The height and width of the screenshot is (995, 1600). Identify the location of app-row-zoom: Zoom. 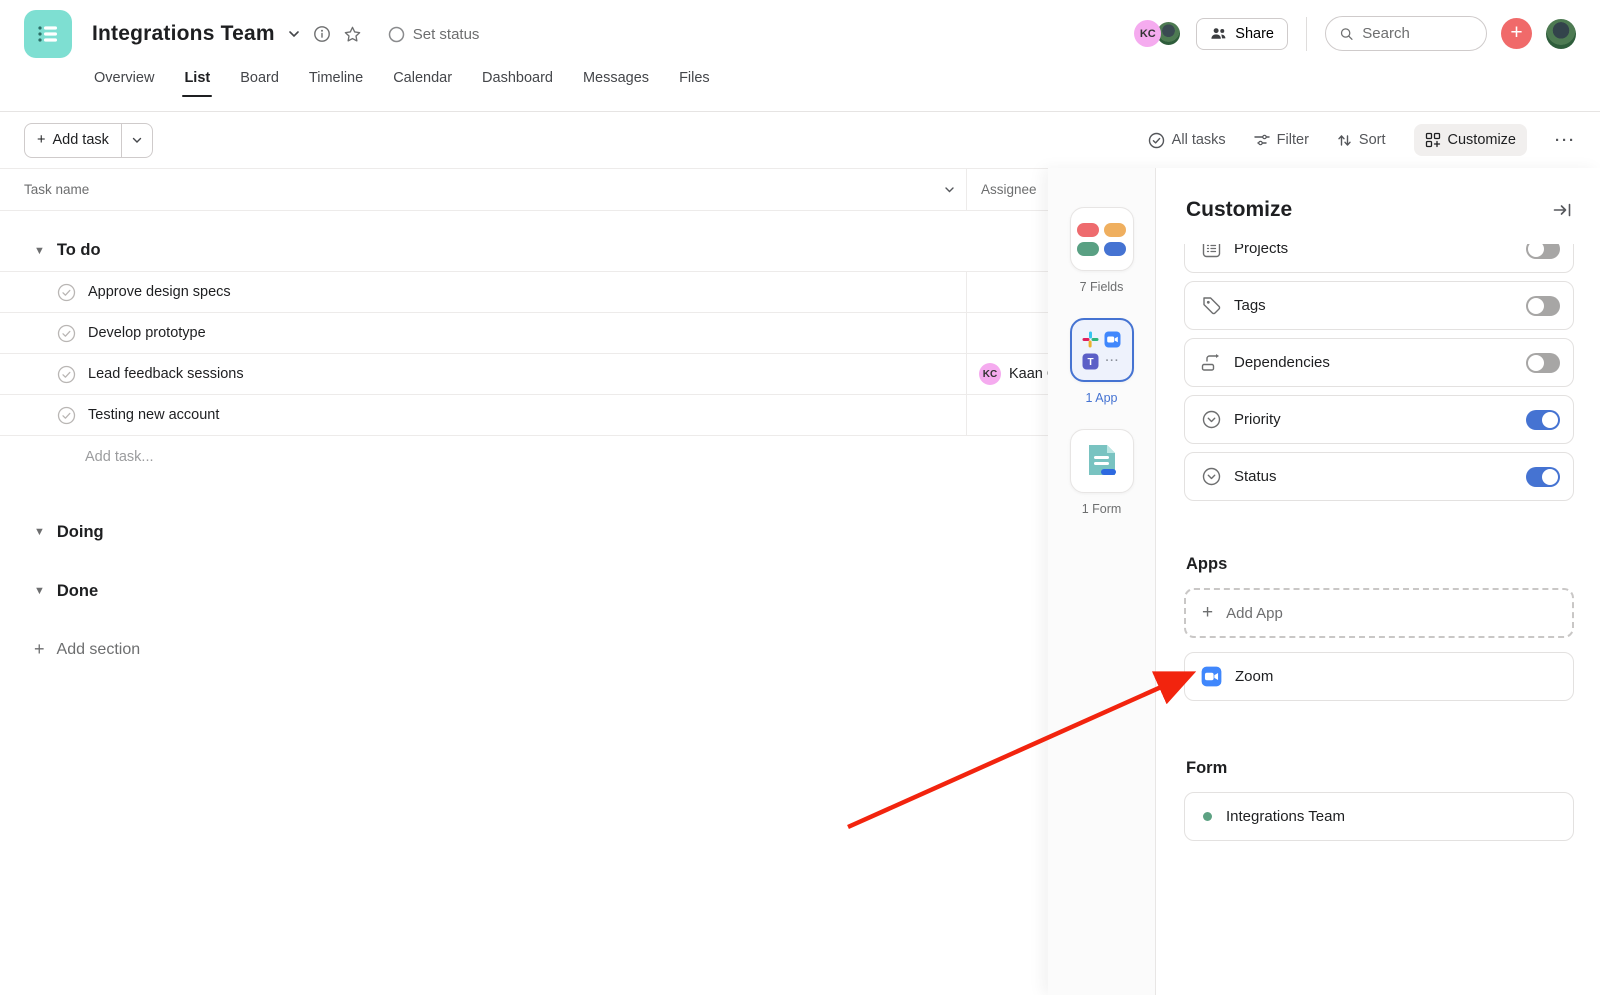
(1379, 676).